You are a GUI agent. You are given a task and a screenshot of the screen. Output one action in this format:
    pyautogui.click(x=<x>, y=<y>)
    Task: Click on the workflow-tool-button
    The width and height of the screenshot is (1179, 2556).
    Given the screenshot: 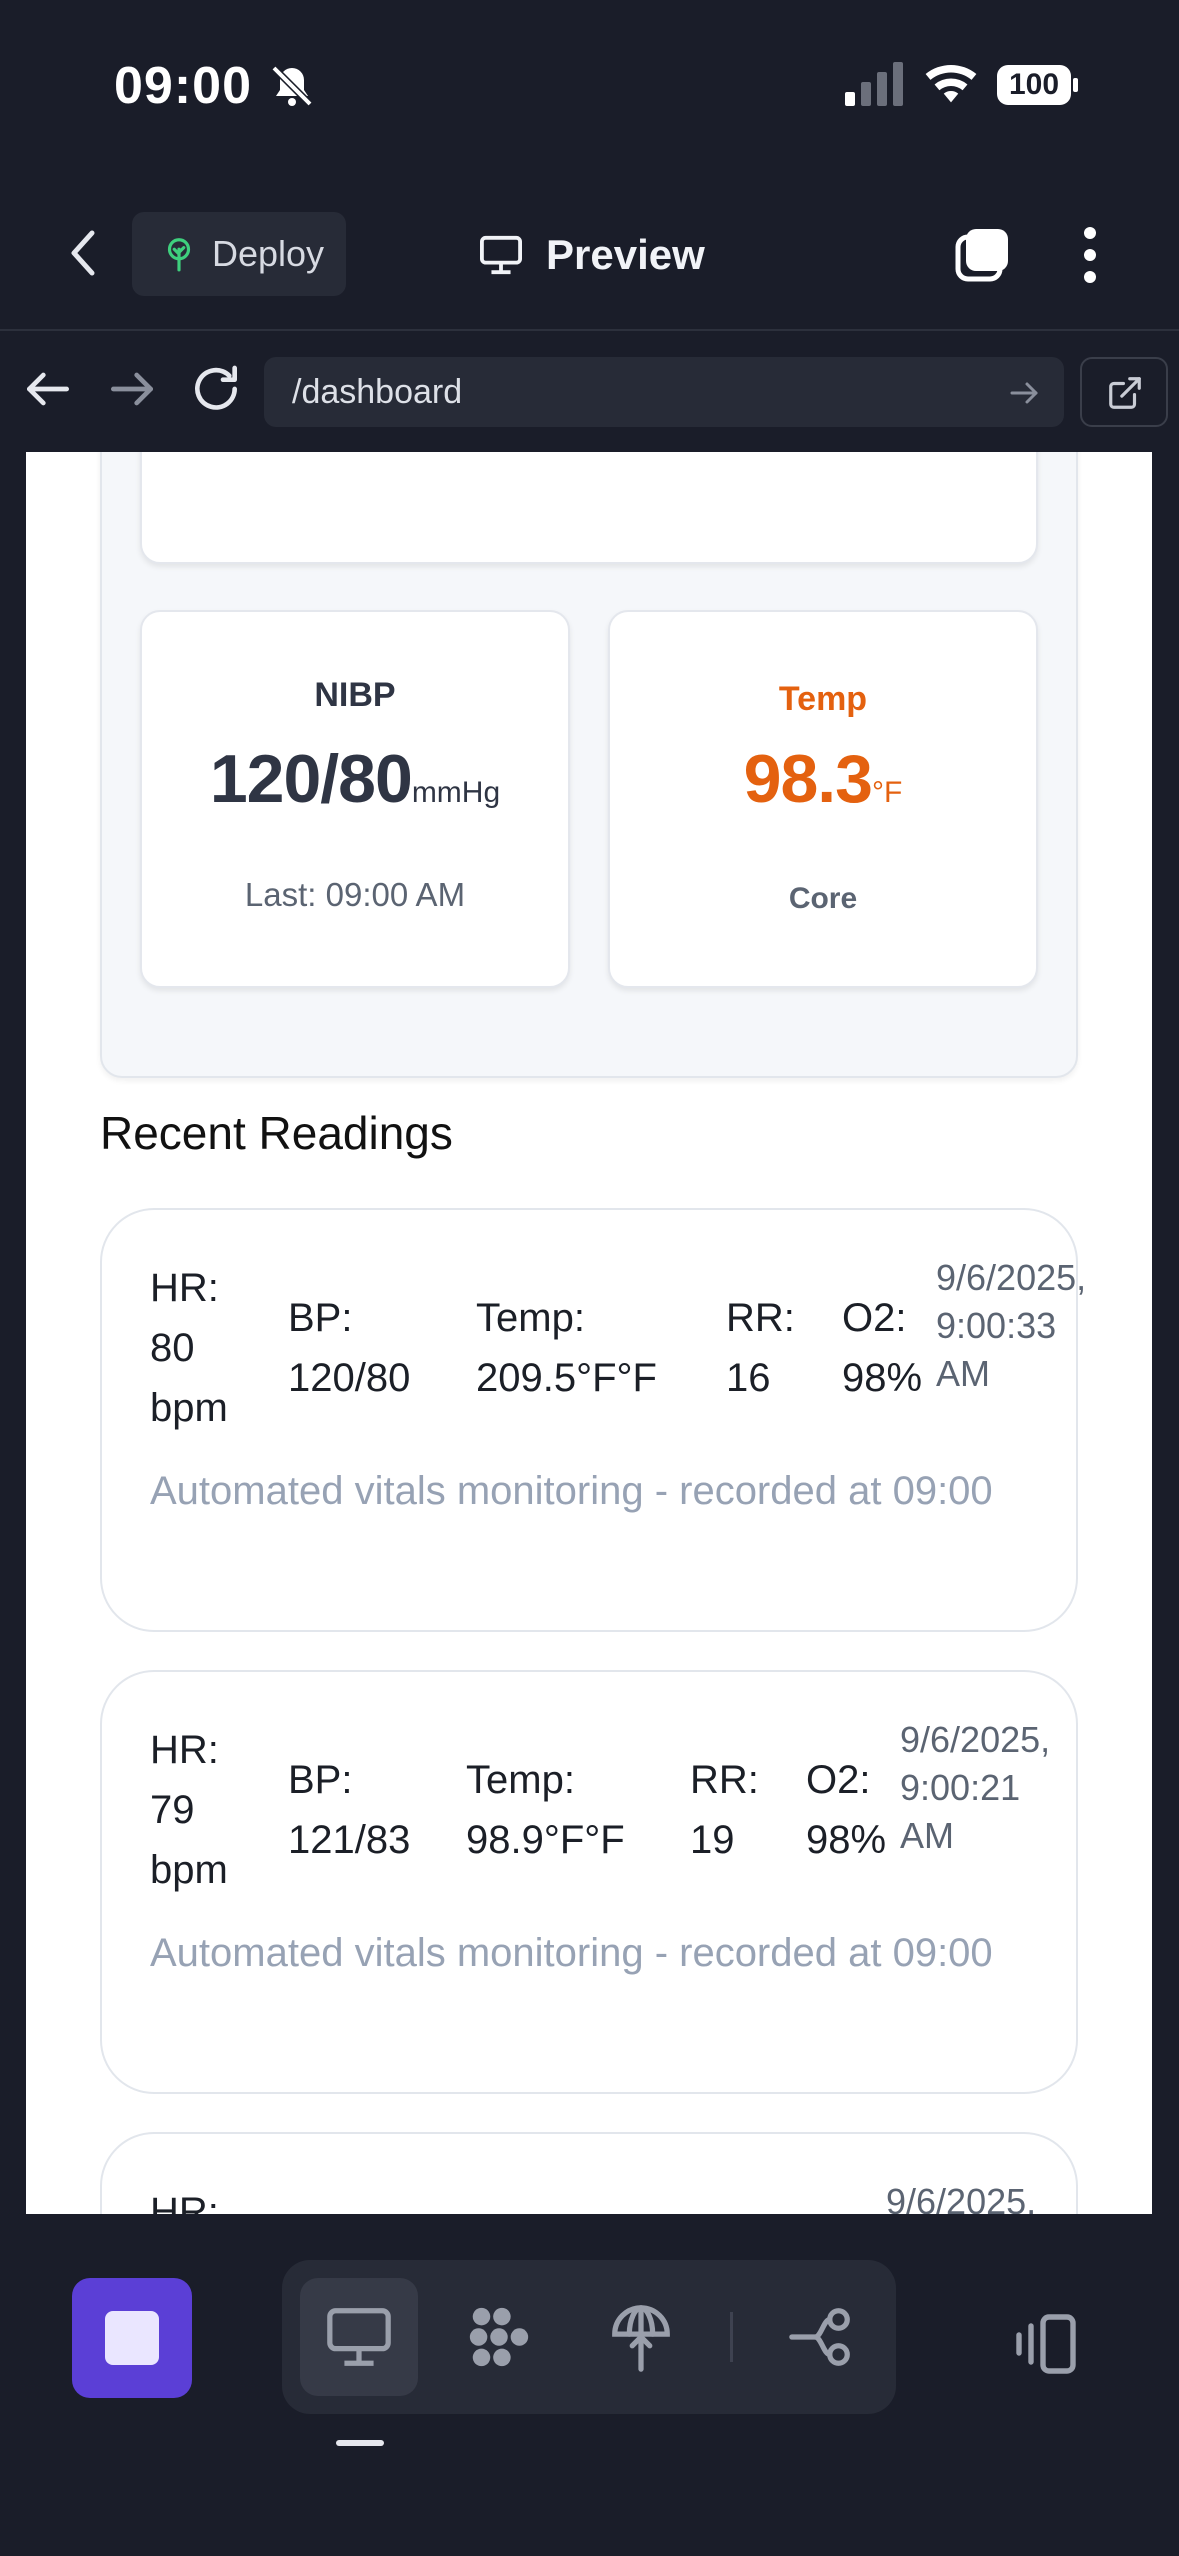 What is the action you would take?
    pyautogui.click(x=821, y=2337)
    